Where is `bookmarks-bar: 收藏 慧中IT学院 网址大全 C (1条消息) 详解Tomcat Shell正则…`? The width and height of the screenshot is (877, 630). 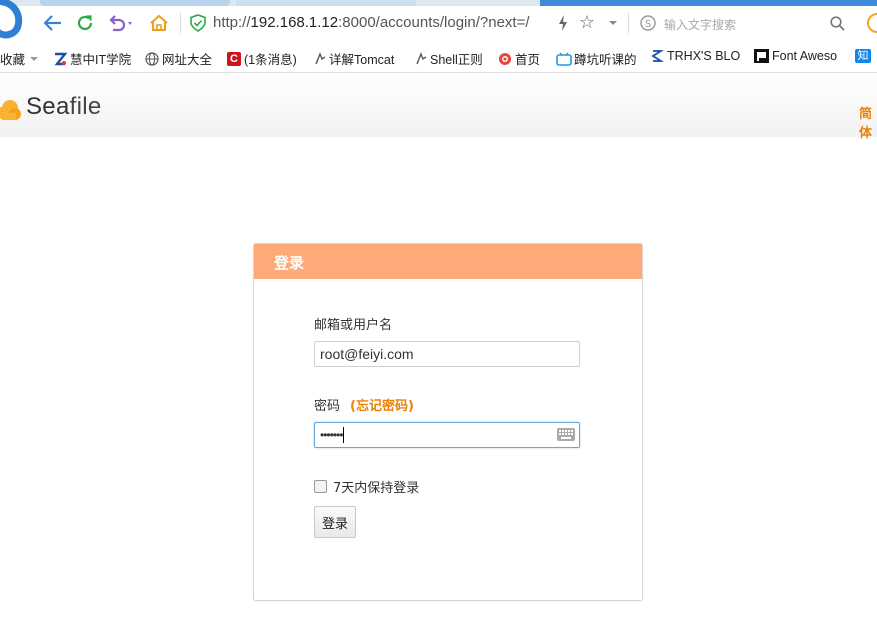 bookmarks-bar: 收藏 慧中IT学院 网址大全 C (1条消息) 详解Tomcat Shell正则… is located at coordinates (438, 57).